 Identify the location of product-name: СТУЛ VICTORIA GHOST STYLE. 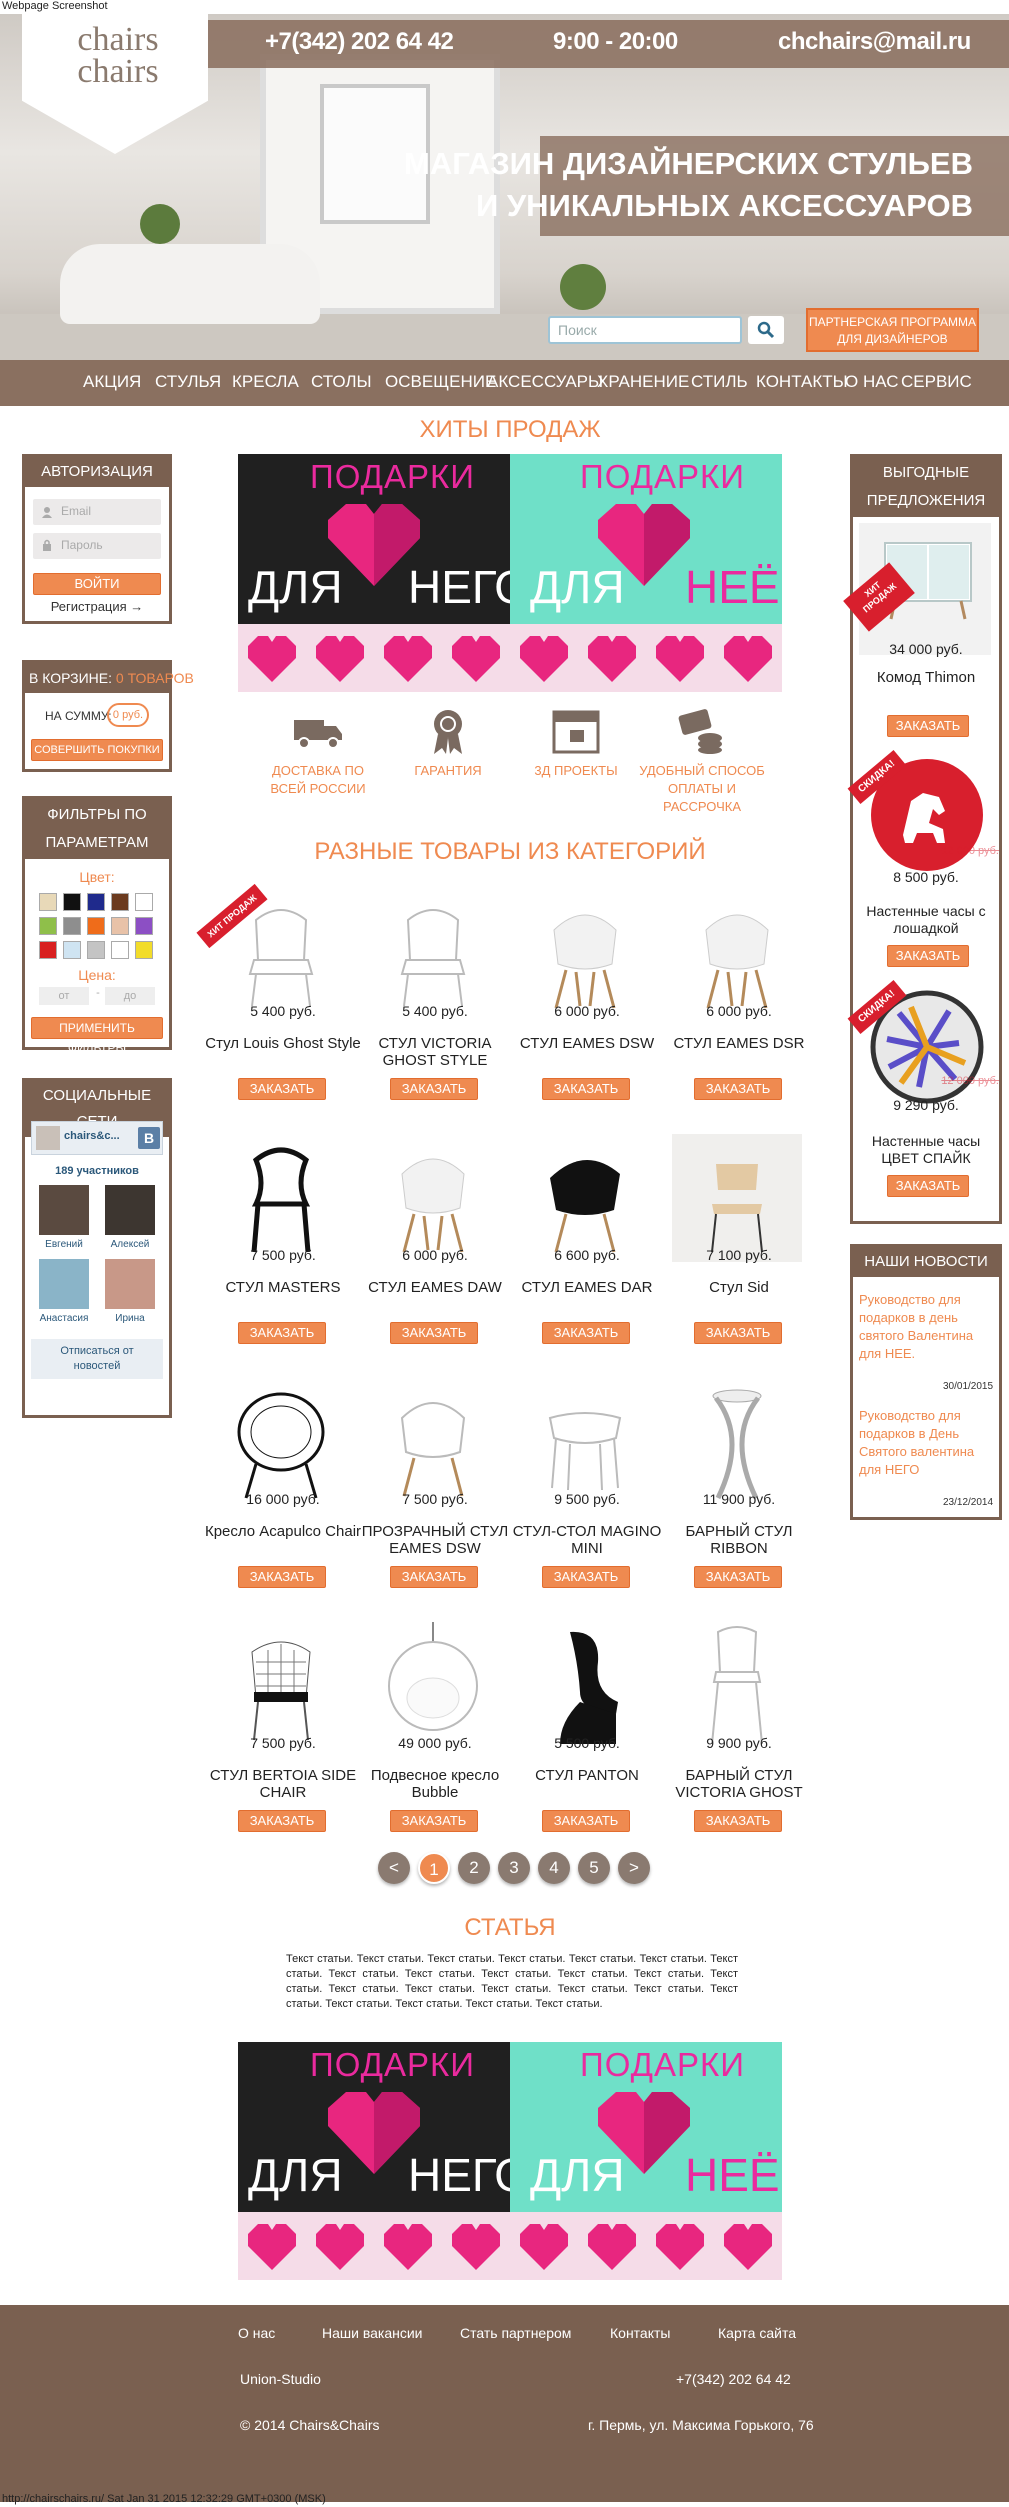
(435, 1052).